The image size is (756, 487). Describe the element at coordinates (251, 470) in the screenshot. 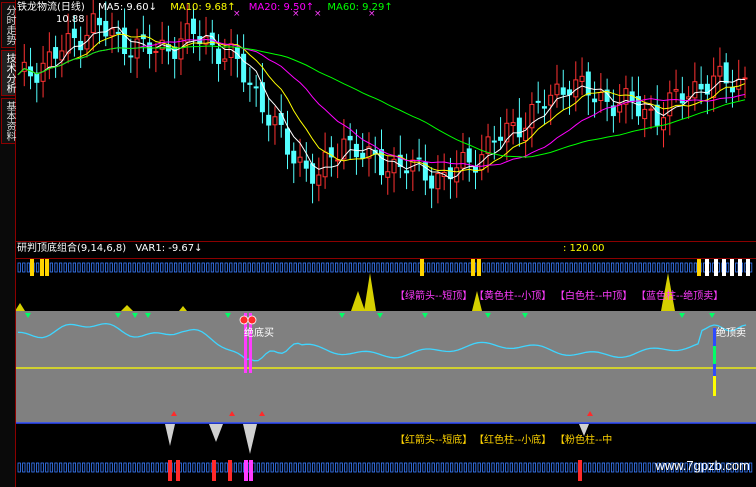

I see `bottom-signal-bar` at that location.